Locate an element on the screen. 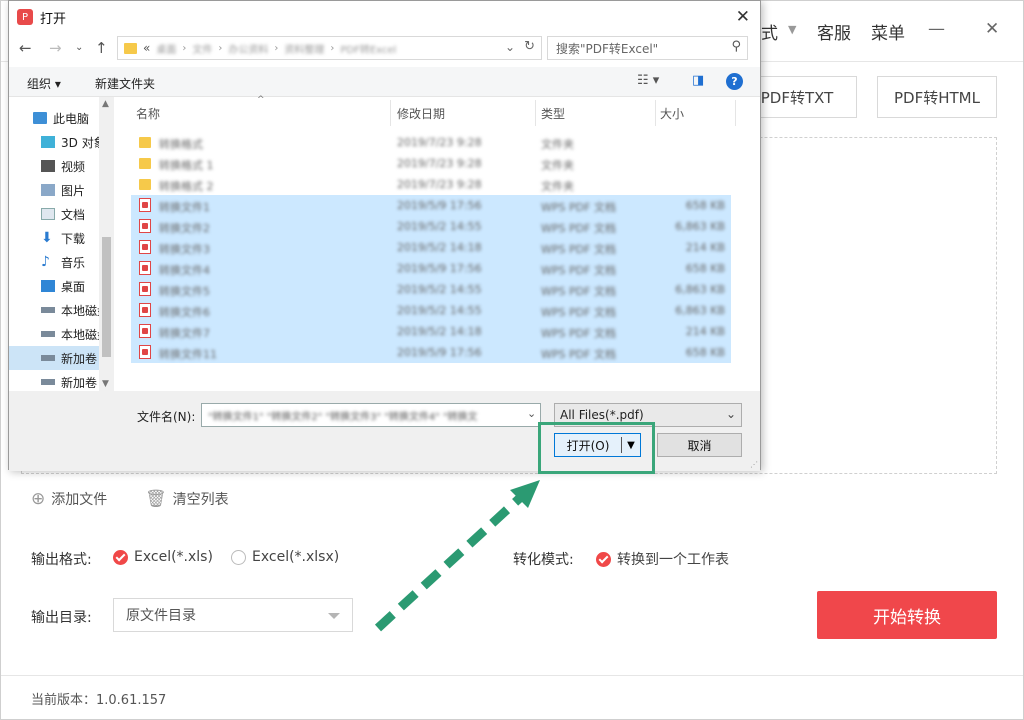 The height and width of the screenshot is (720, 1024). convert-mode-option-label: 转换到一个工作表 is located at coordinates (673, 560).